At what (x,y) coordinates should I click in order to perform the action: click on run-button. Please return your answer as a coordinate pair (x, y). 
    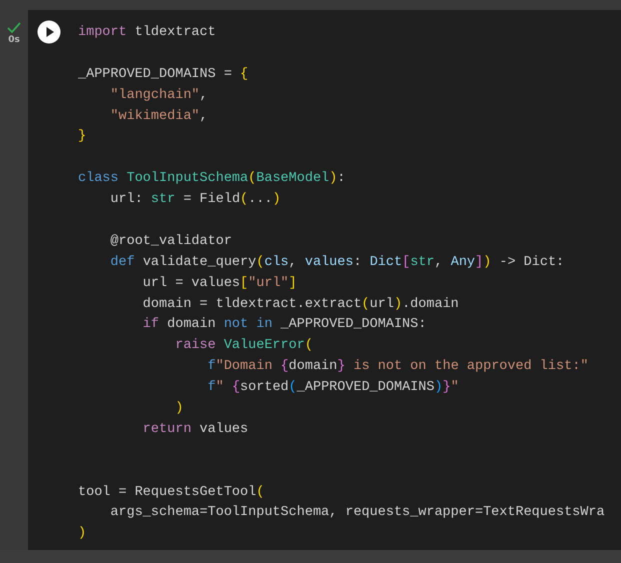
    Looking at the image, I should click on (49, 32).